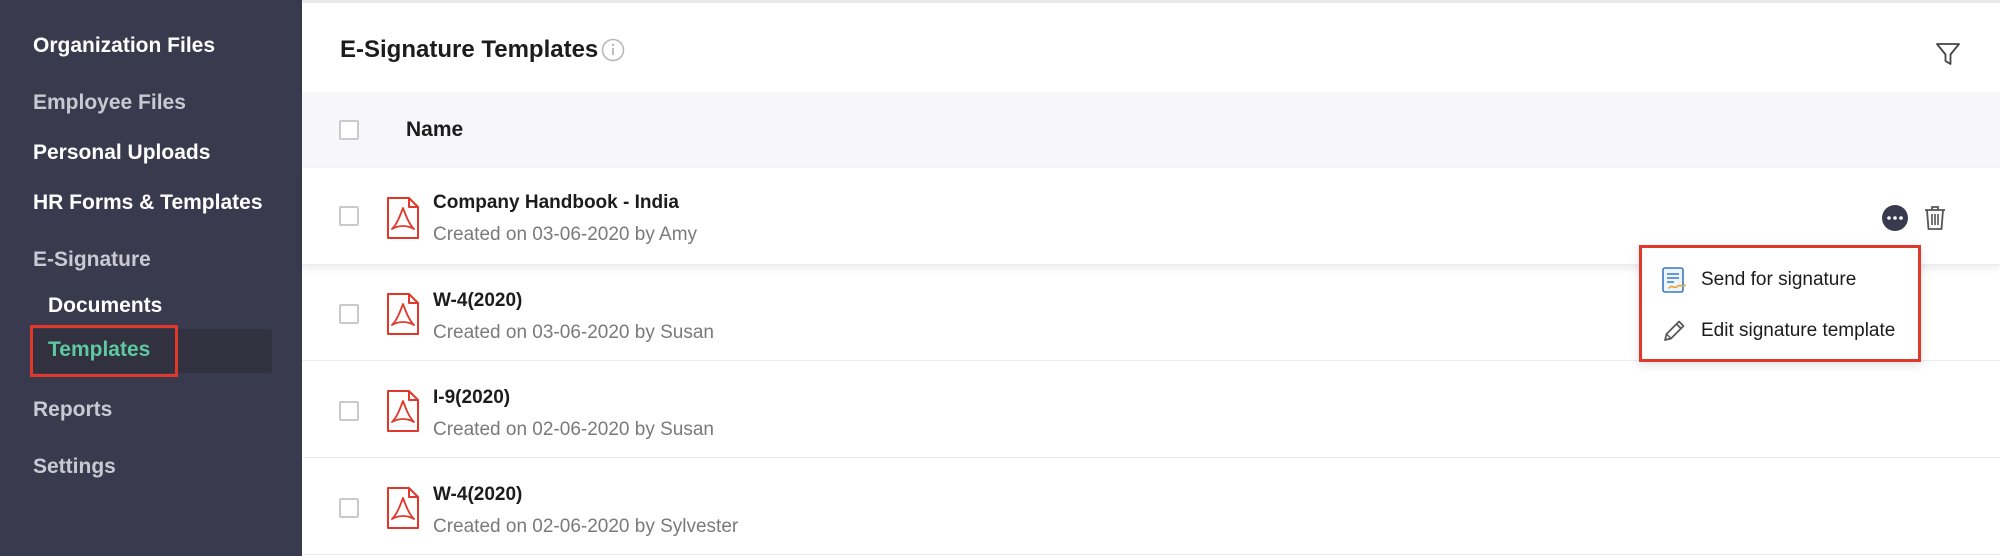 The image size is (2000, 556). What do you see at coordinates (1151, 46) in the screenshot?
I see `page-header: E-Signature Templates` at bounding box center [1151, 46].